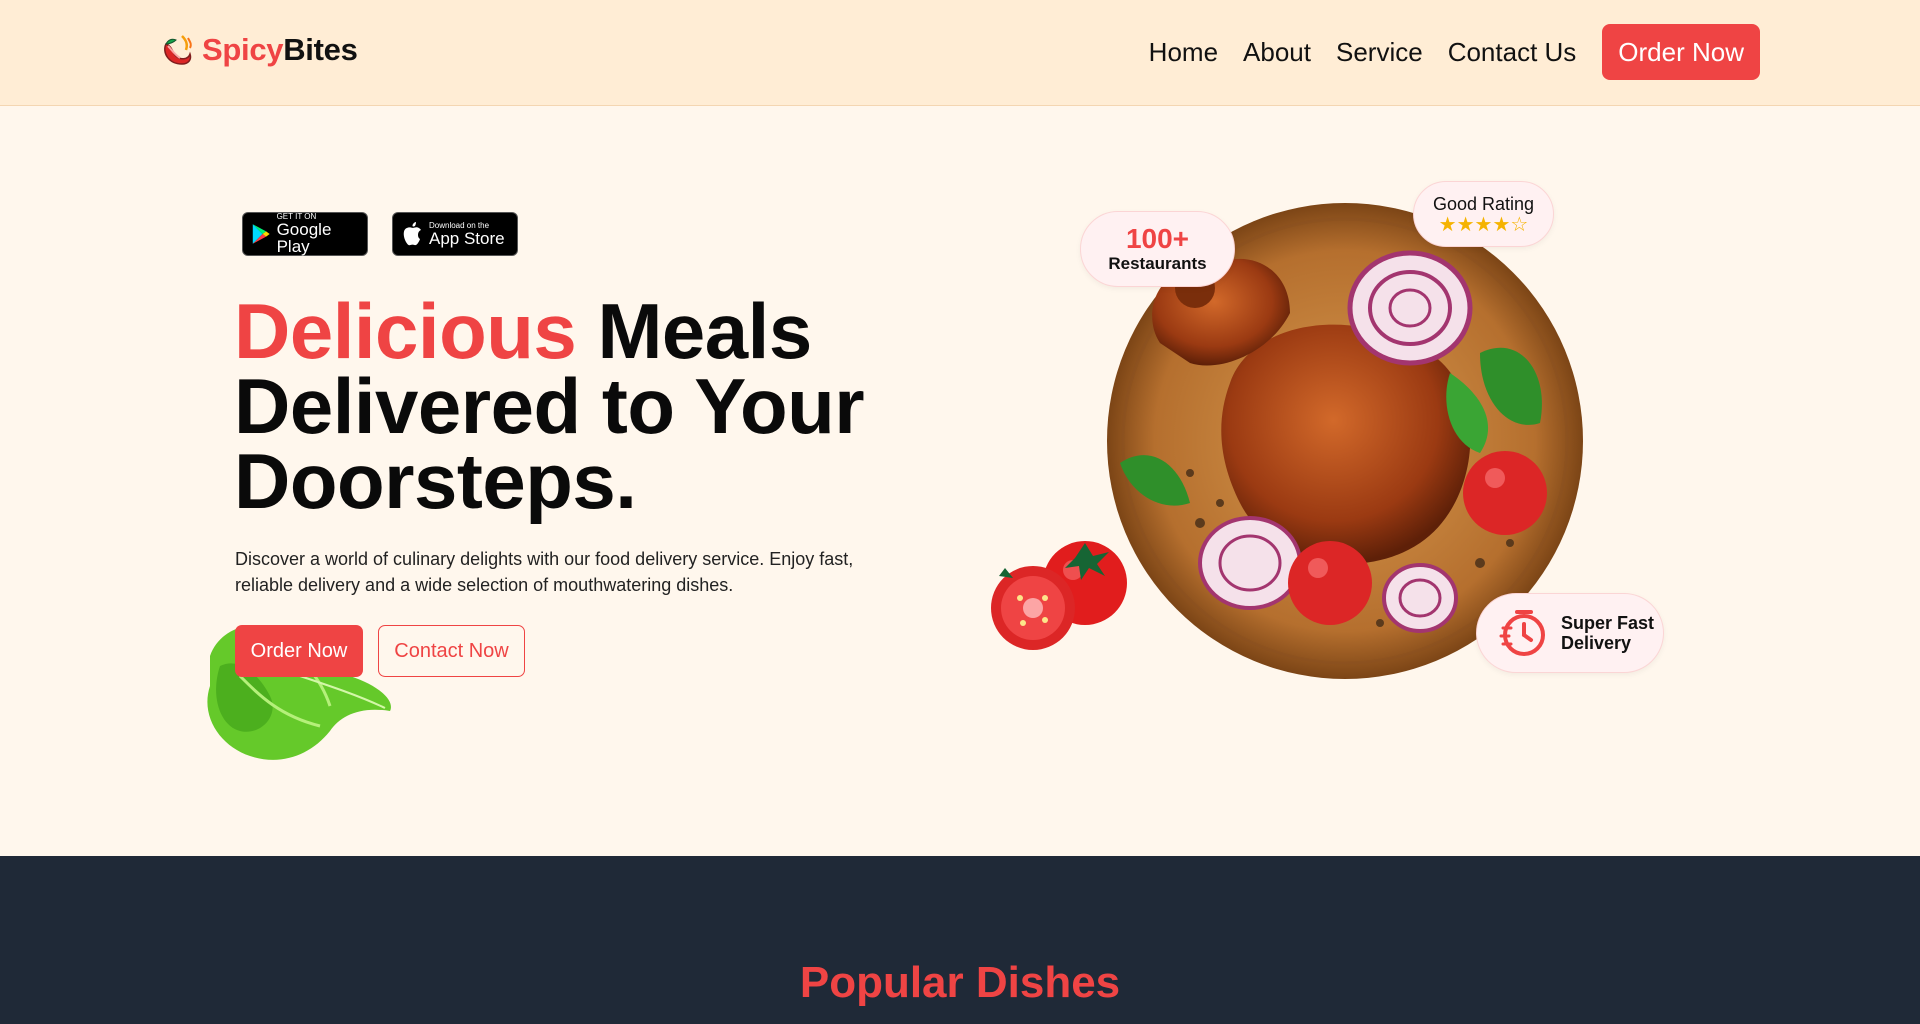 Image resolution: width=1920 pixels, height=1024 pixels. What do you see at coordinates (1277, 52) in the screenshot?
I see `nav-about: About` at bounding box center [1277, 52].